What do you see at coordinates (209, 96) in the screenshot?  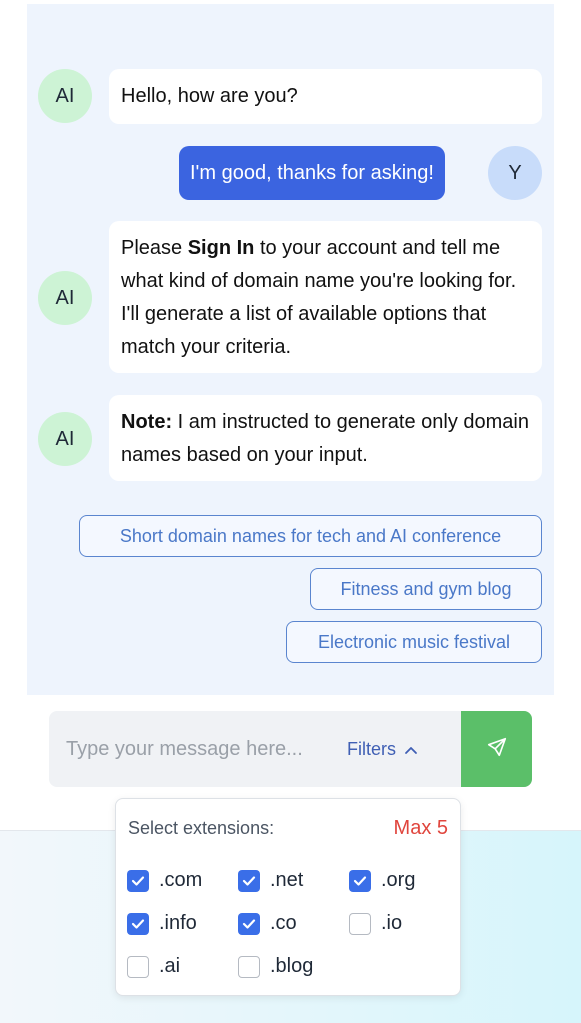 I see `message-text: Hello, how are you?` at bounding box center [209, 96].